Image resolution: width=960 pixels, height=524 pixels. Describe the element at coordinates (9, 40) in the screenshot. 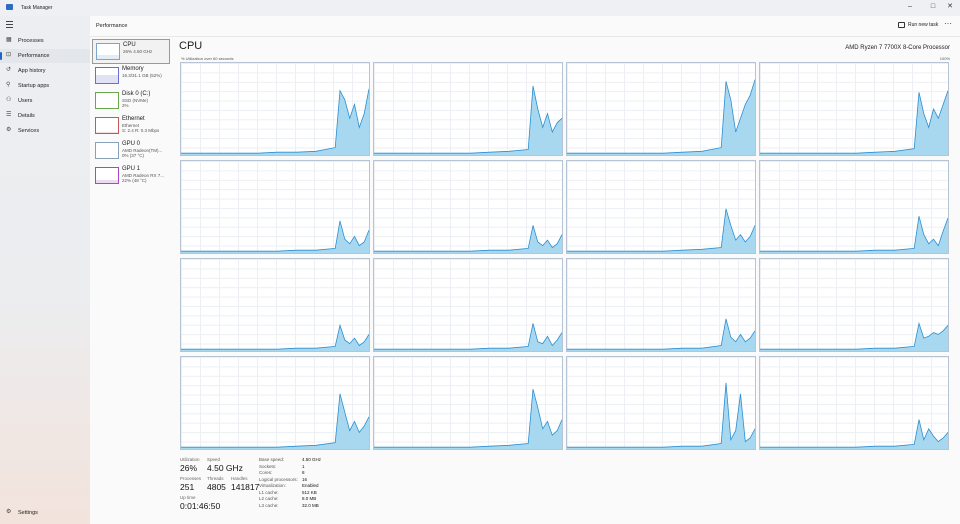

I see `processes-icon: ▦` at that location.